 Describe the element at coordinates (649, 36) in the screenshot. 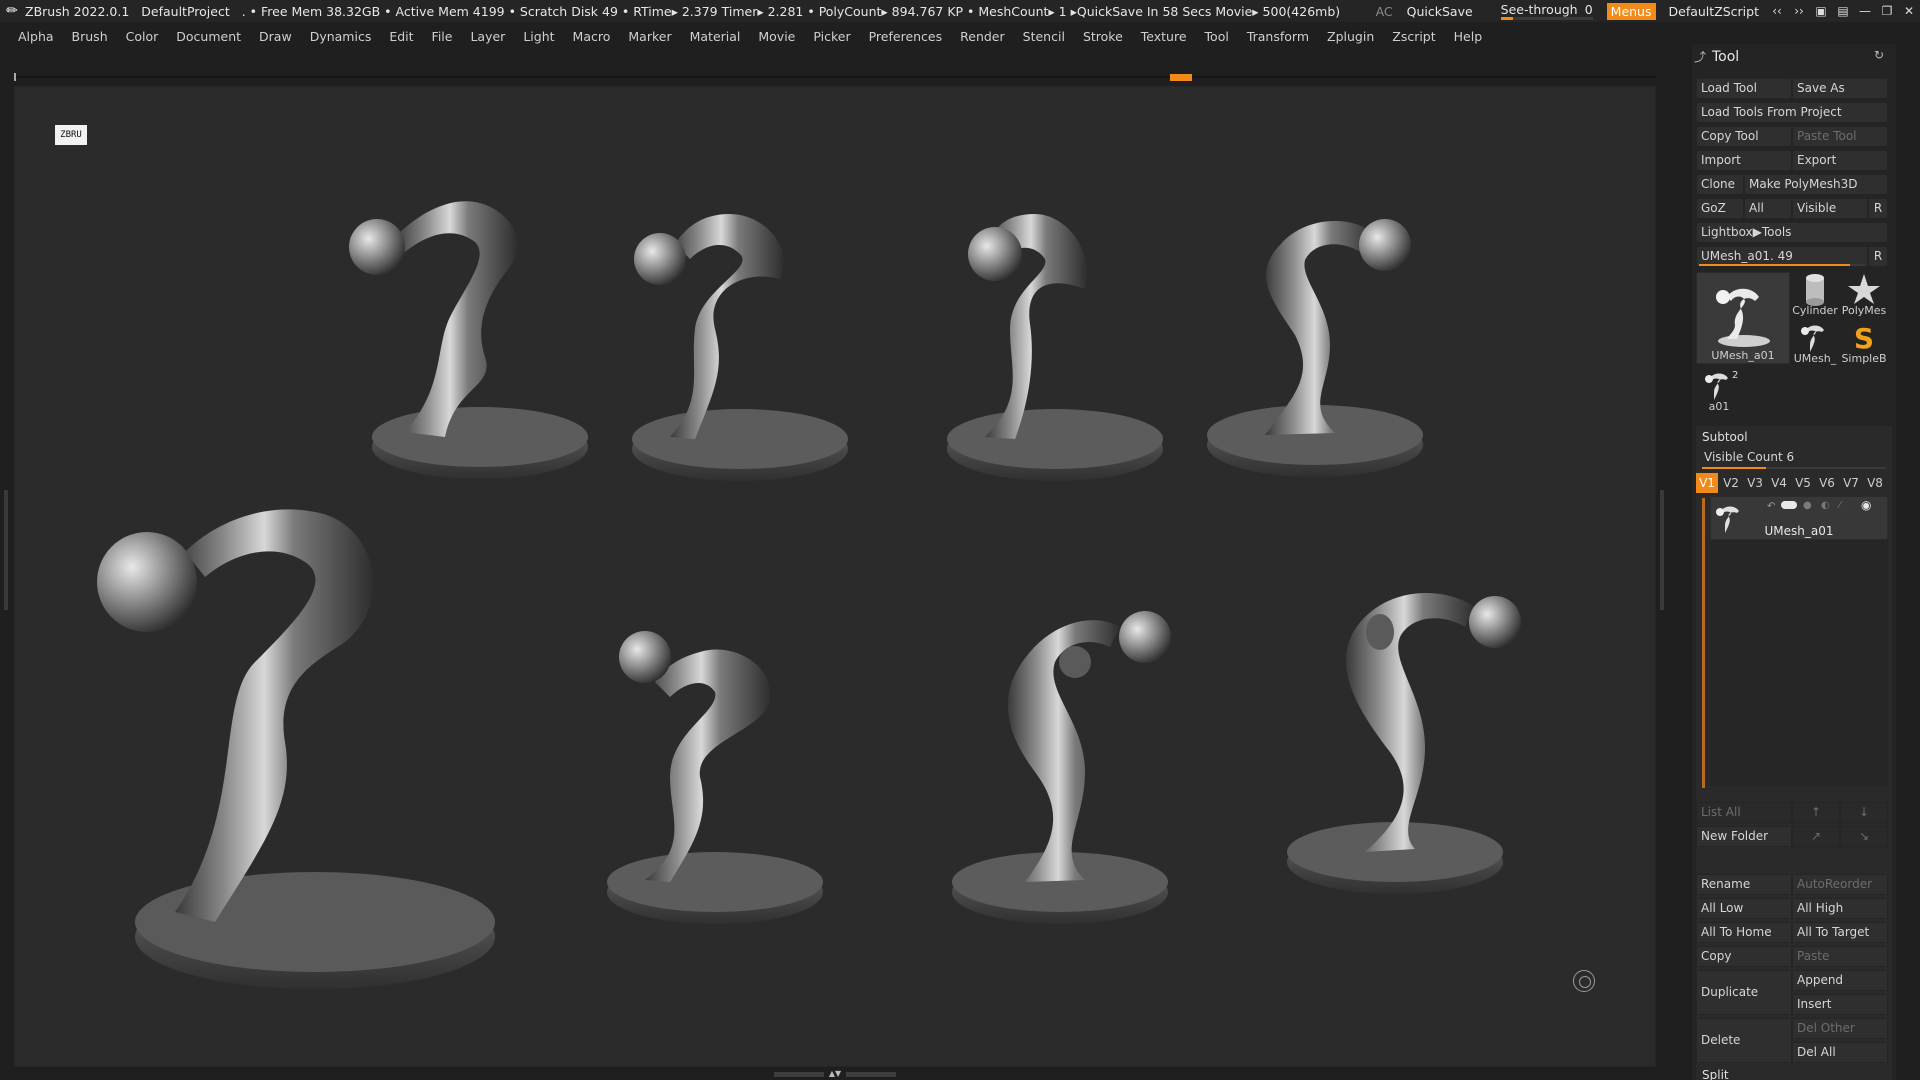

I see `menu-marker: Marker` at that location.